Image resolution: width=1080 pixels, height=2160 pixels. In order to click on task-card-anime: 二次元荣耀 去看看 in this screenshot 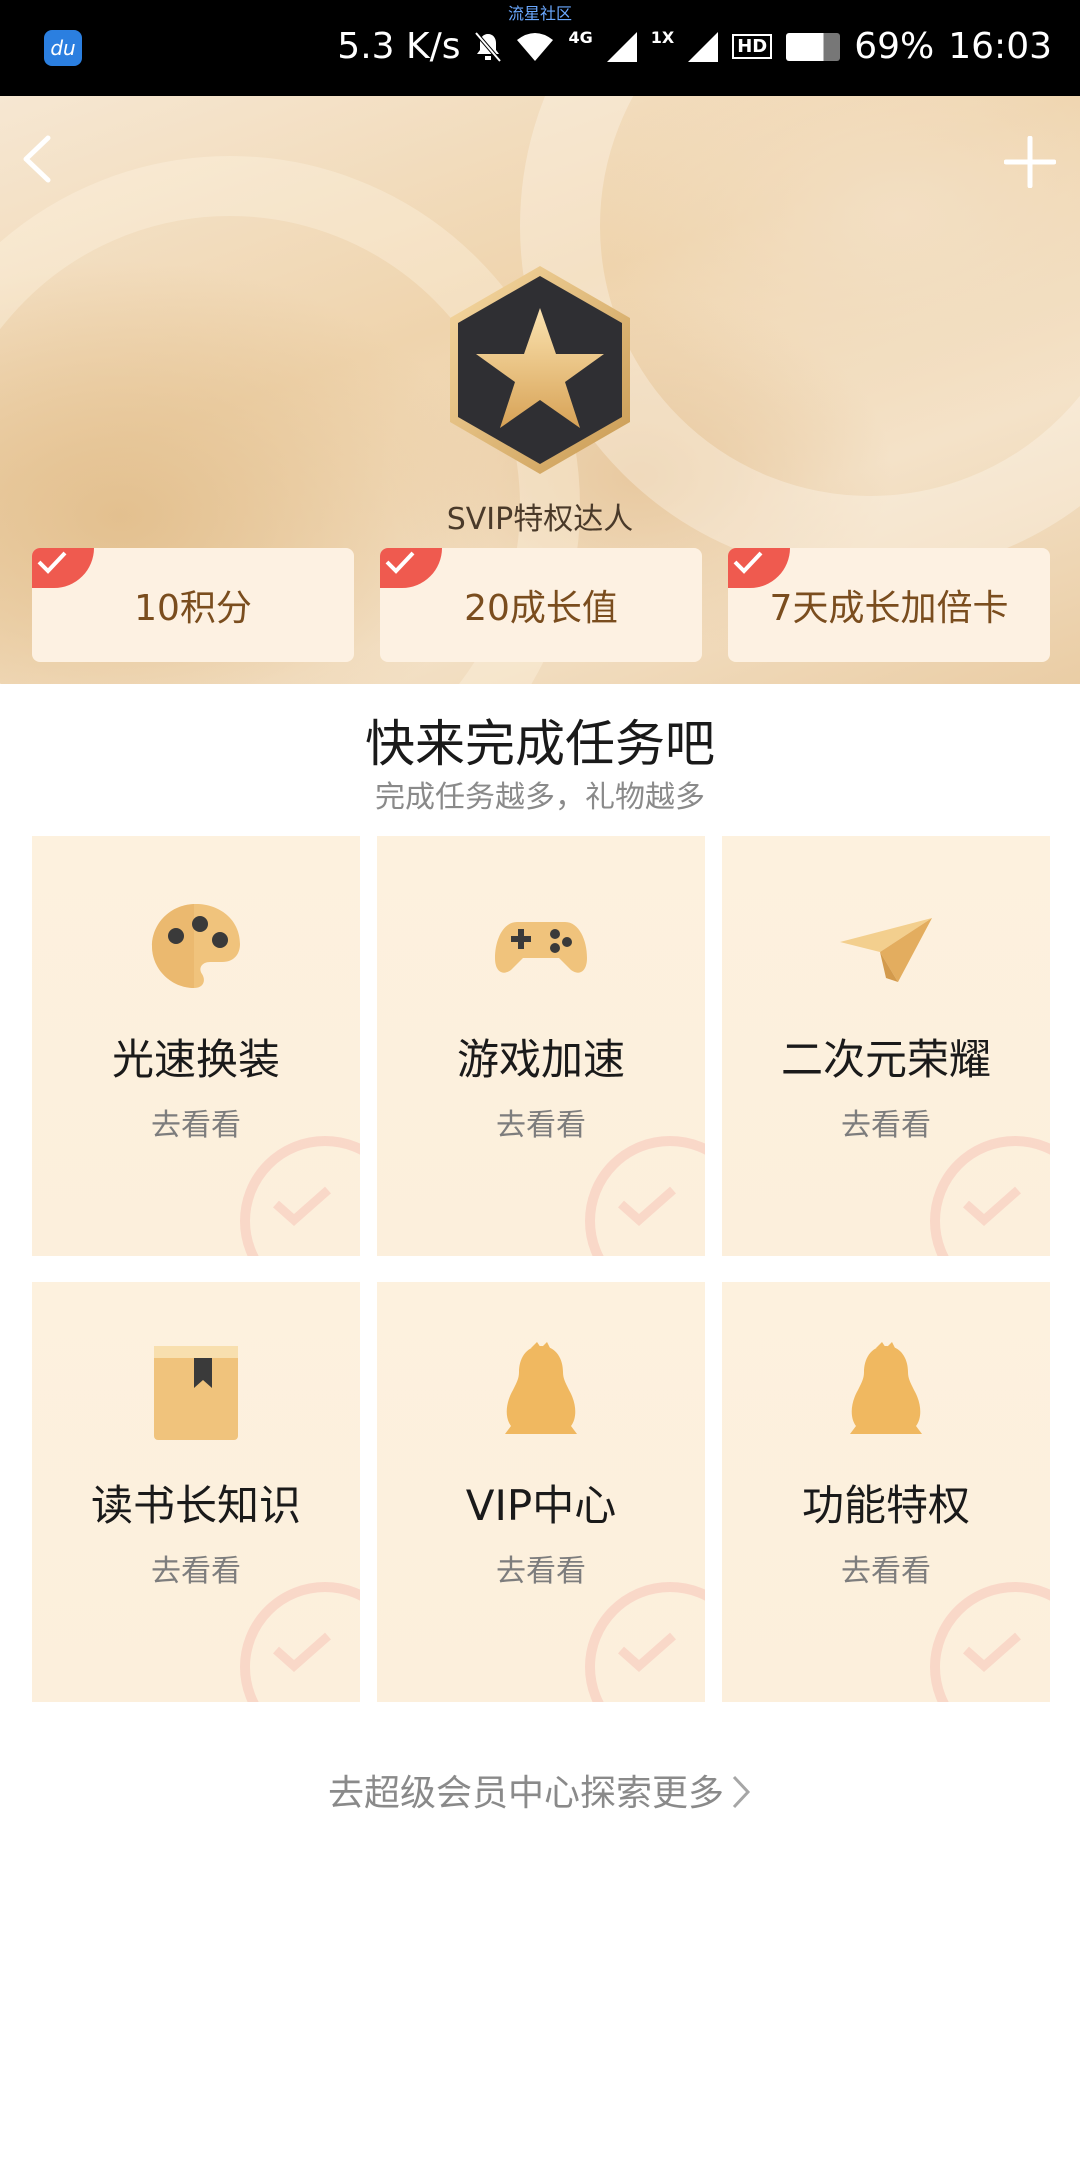, I will do `click(886, 1046)`.